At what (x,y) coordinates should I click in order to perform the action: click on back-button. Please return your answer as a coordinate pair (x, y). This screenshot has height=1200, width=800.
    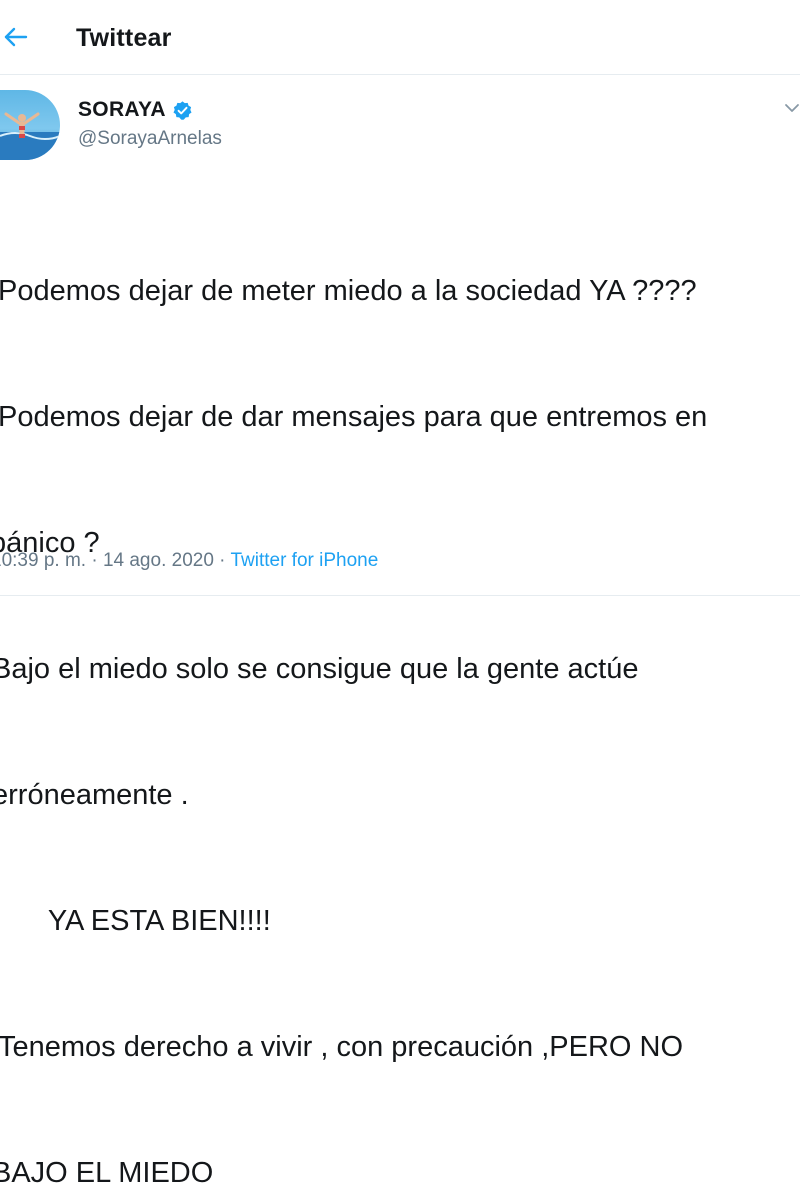
    Looking at the image, I should click on (15, 37).